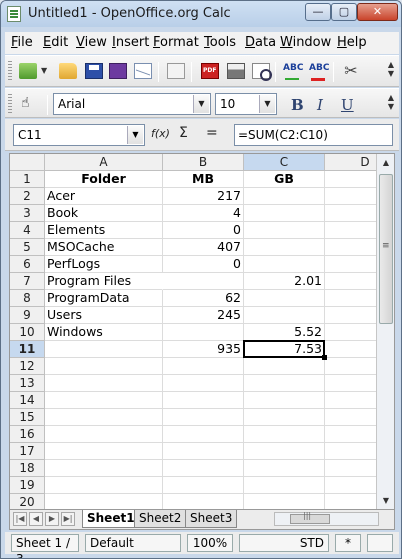 Image resolution: width=402 pixels, height=559 pixels. I want to click on row-header: 17, so click(27, 451).